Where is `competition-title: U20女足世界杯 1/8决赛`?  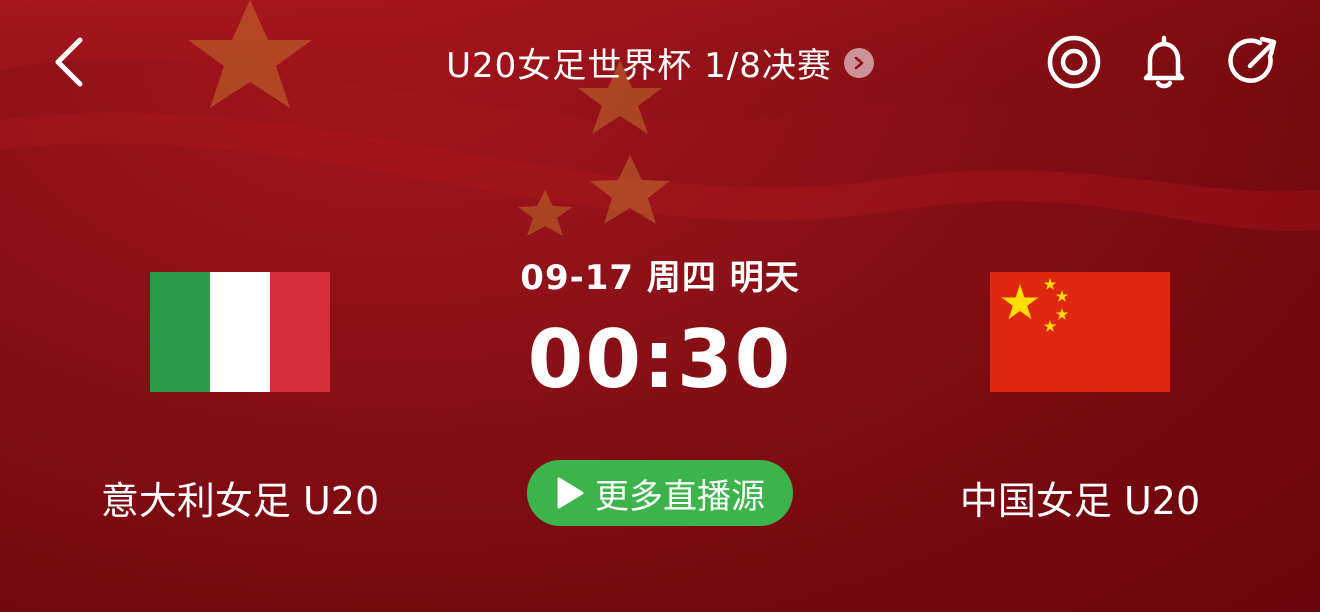
competition-title: U20女足世界杯 1/8决赛 is located at coordinates (660, 62).